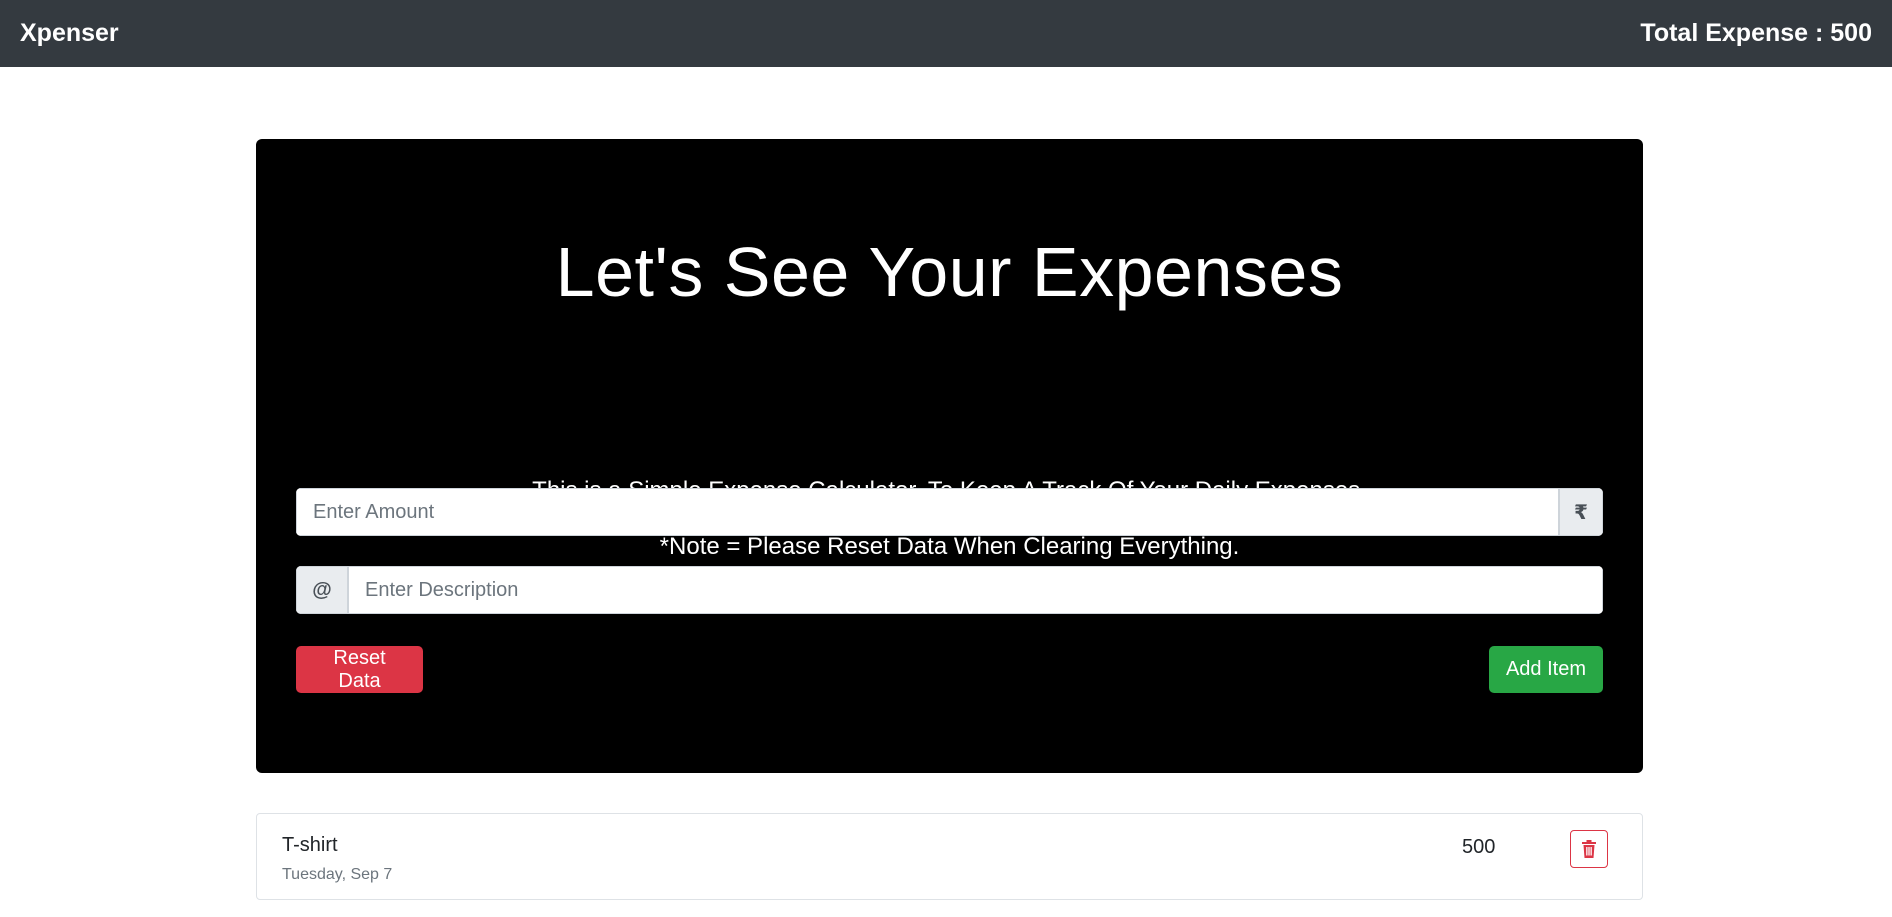  Describe the element at coordinates (337, 874) in the screenshot. I see `item-date: Tuesday, Sep 7` at that location.